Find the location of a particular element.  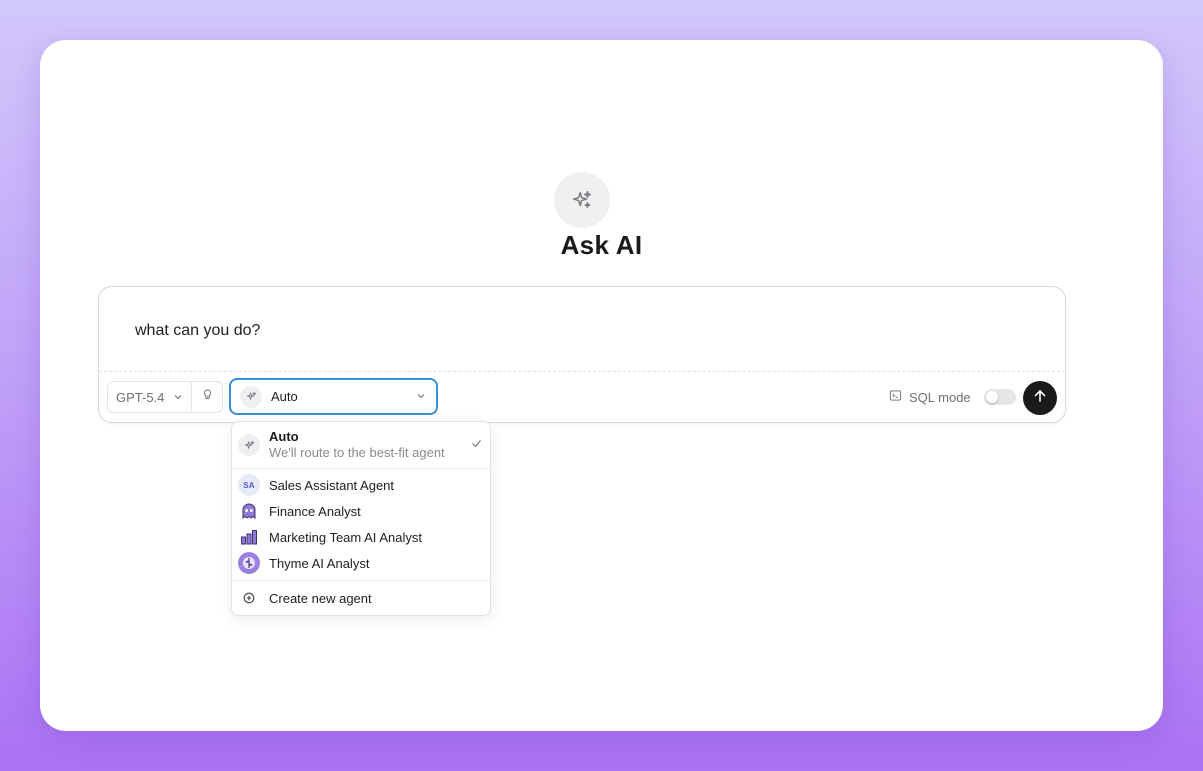

dropdown-item-auto: Auto We'll route to the best-fit agent is located at coordinates (361, 445).